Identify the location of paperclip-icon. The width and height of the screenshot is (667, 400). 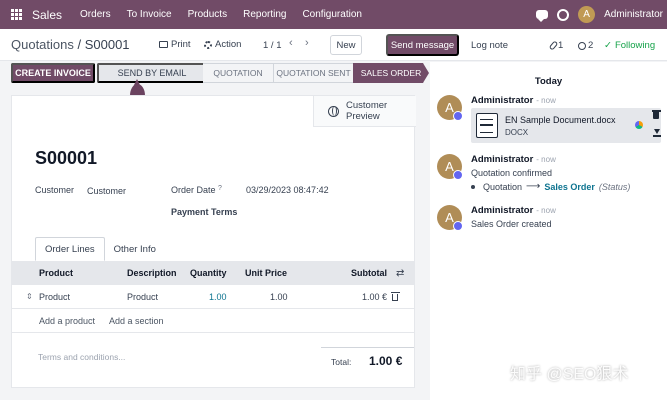
(553, 45).